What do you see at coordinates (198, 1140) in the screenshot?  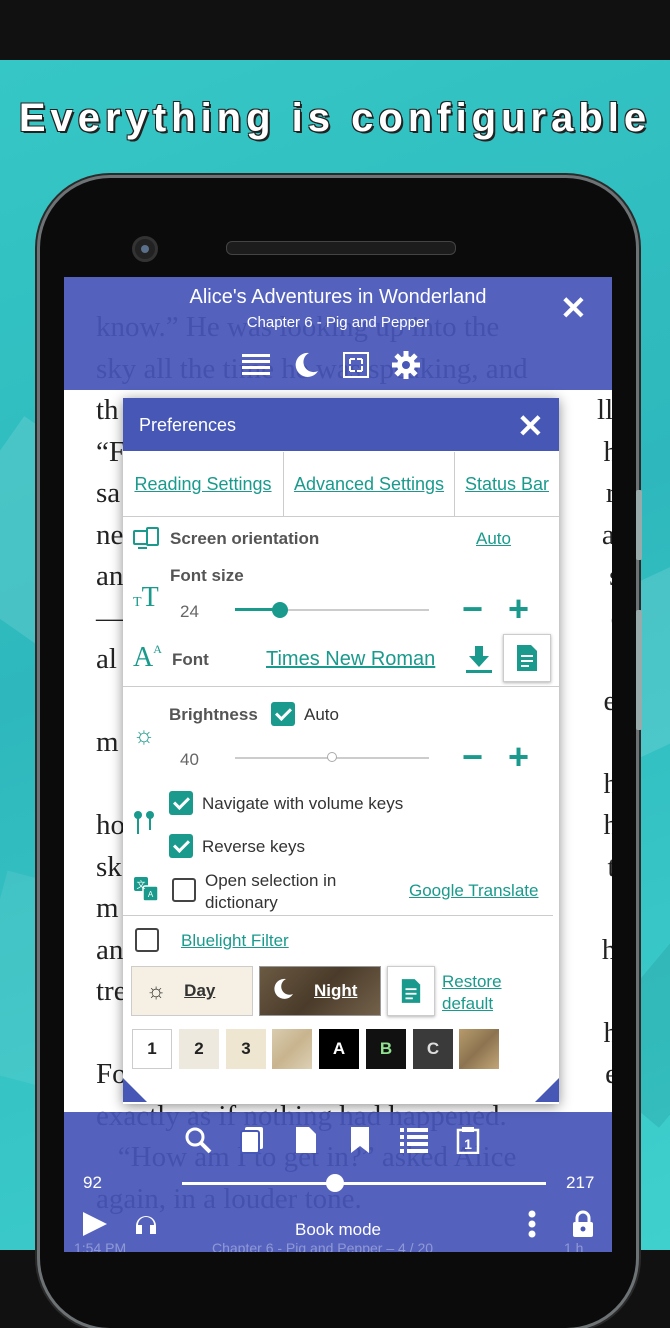 I see `search-icon` at bounding box center [198, 1140].